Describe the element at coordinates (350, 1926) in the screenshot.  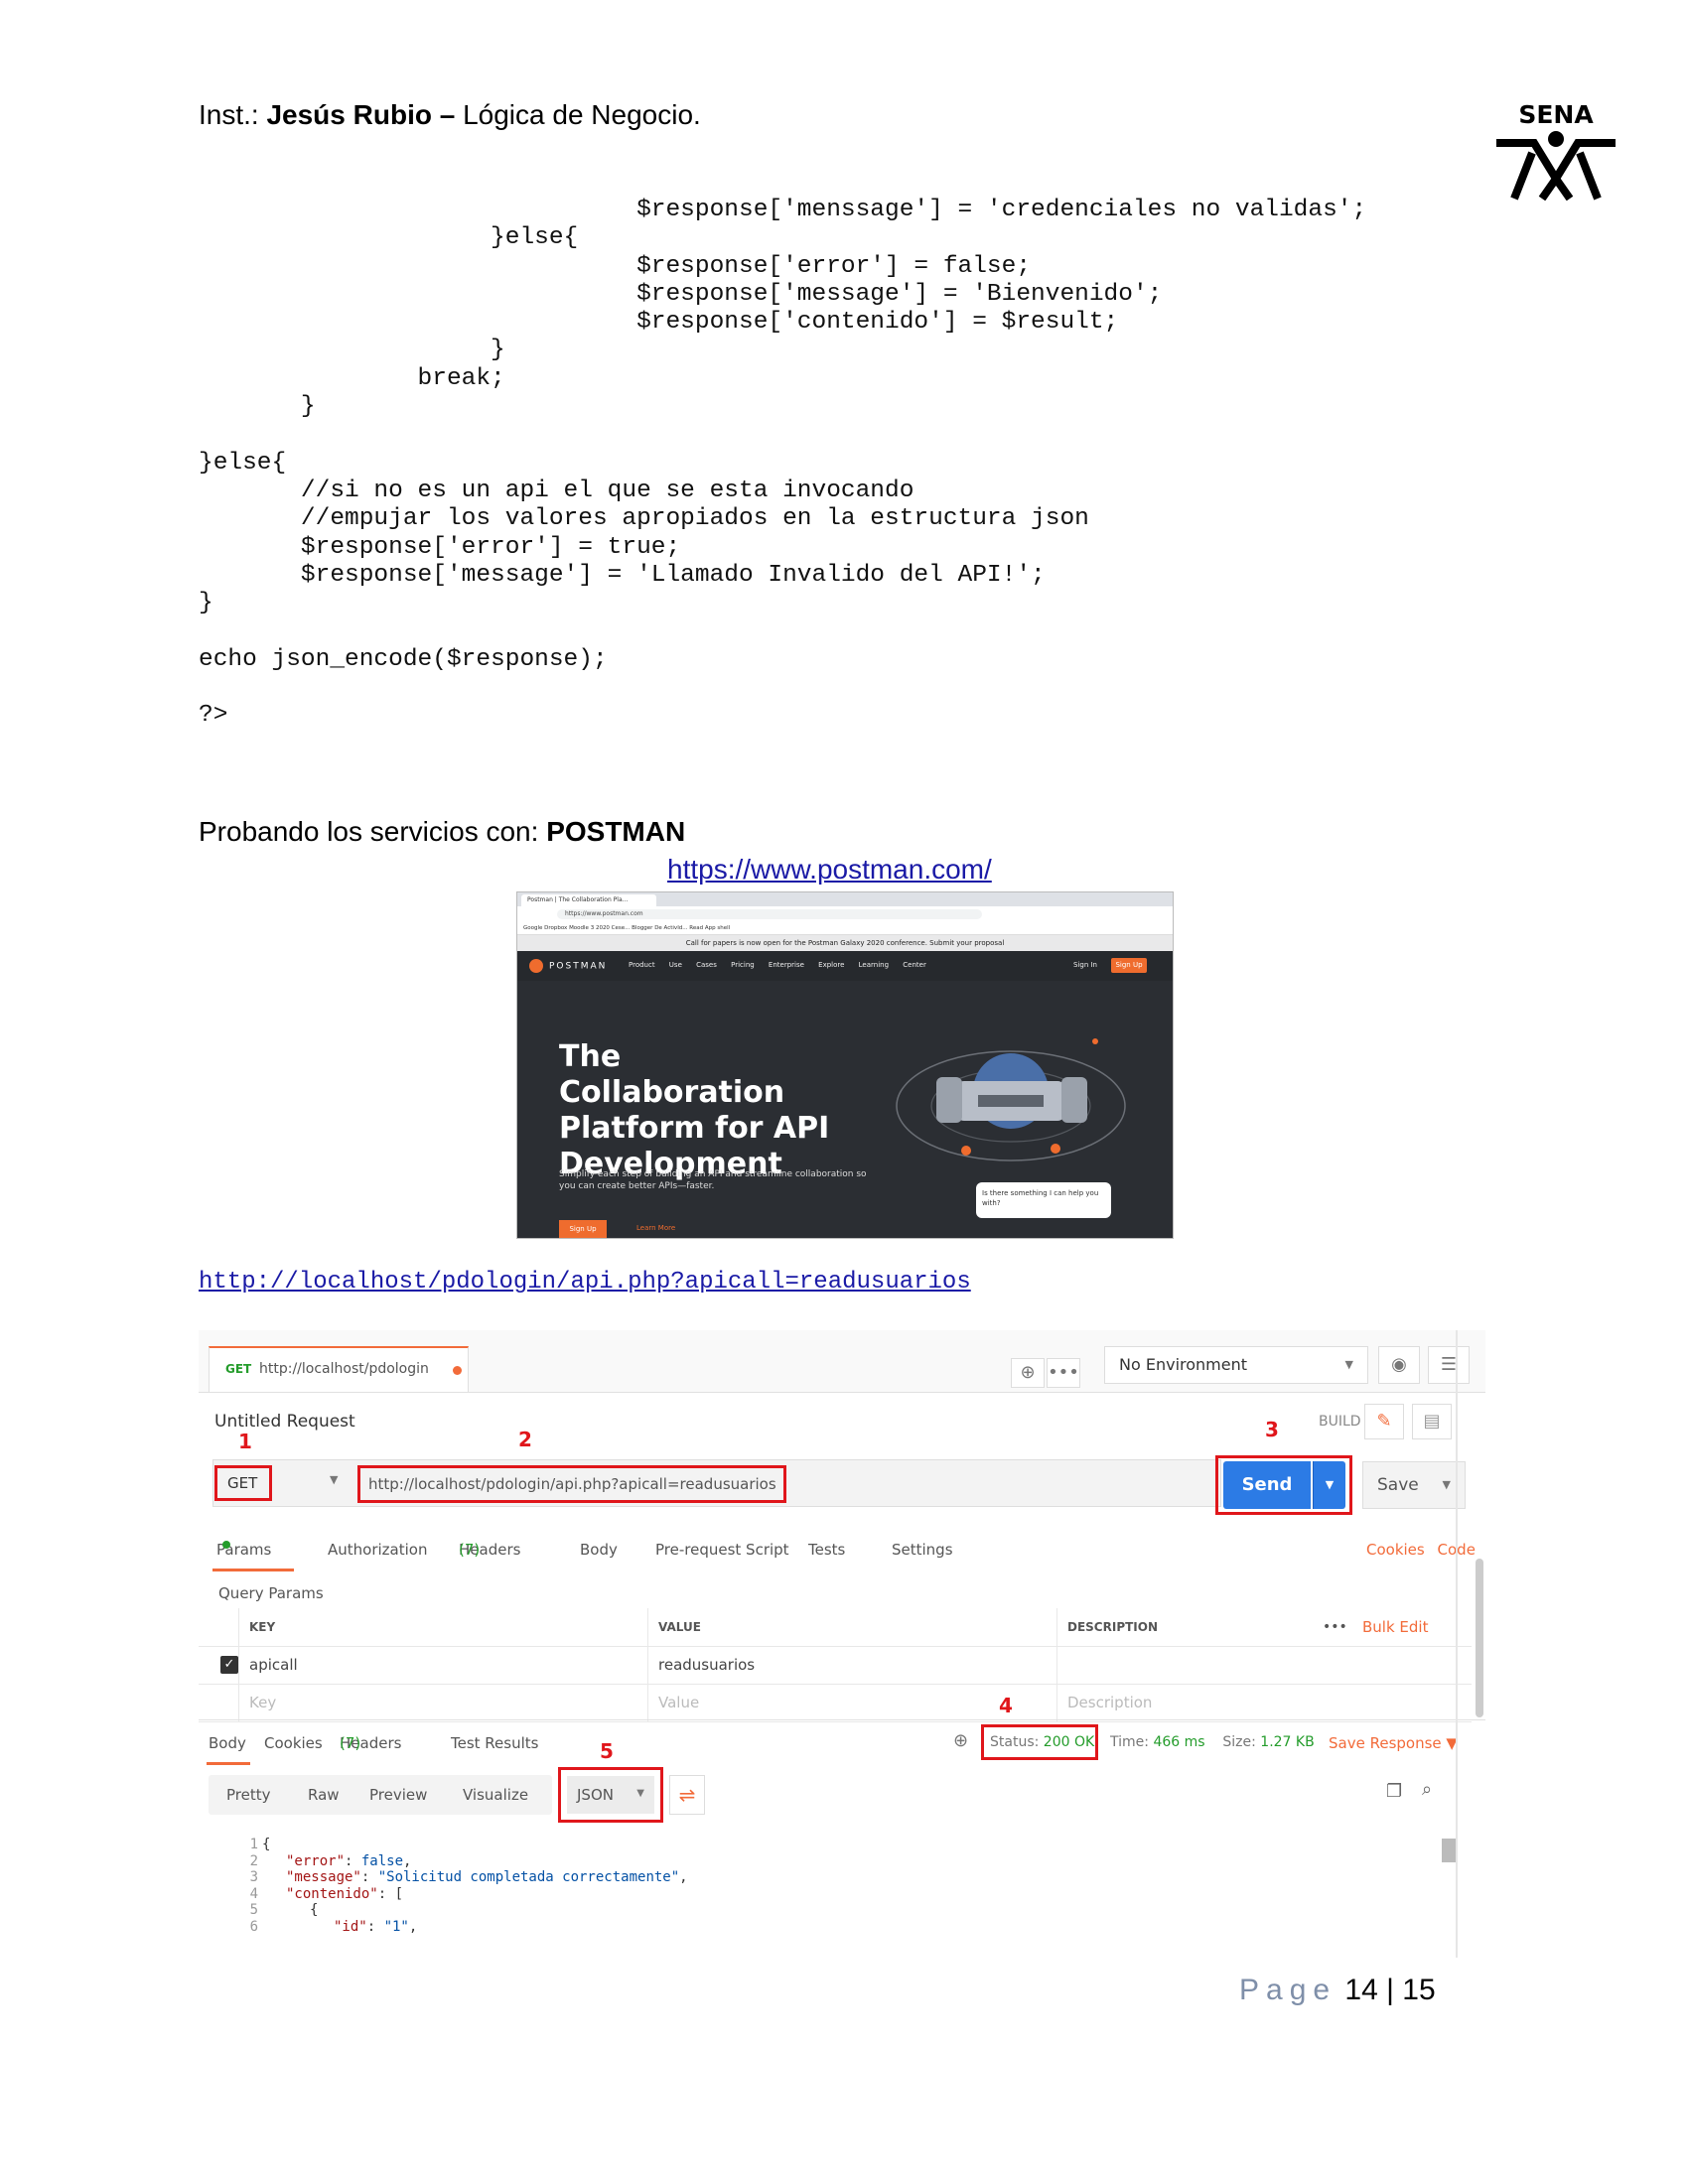
I see `json-key: "id"` at that location.